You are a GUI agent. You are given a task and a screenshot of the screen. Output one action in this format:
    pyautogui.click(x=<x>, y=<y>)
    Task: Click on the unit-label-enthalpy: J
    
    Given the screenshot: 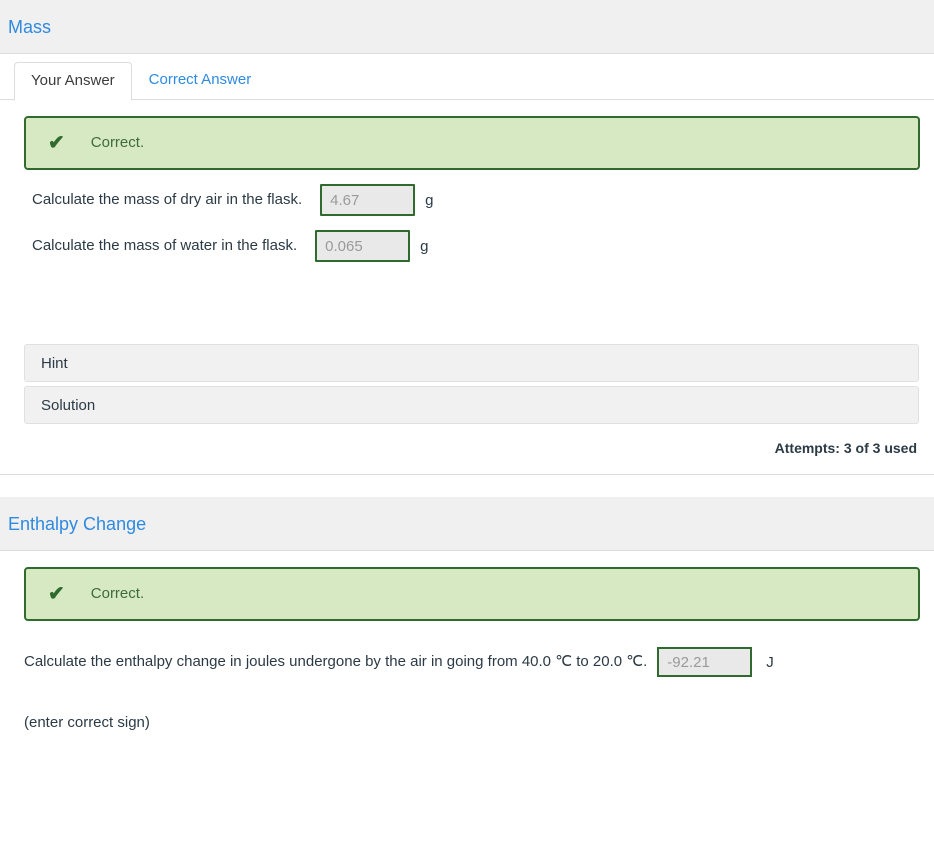 What is the action you would take?
    pyautogui.click(x=770, y=662)
    